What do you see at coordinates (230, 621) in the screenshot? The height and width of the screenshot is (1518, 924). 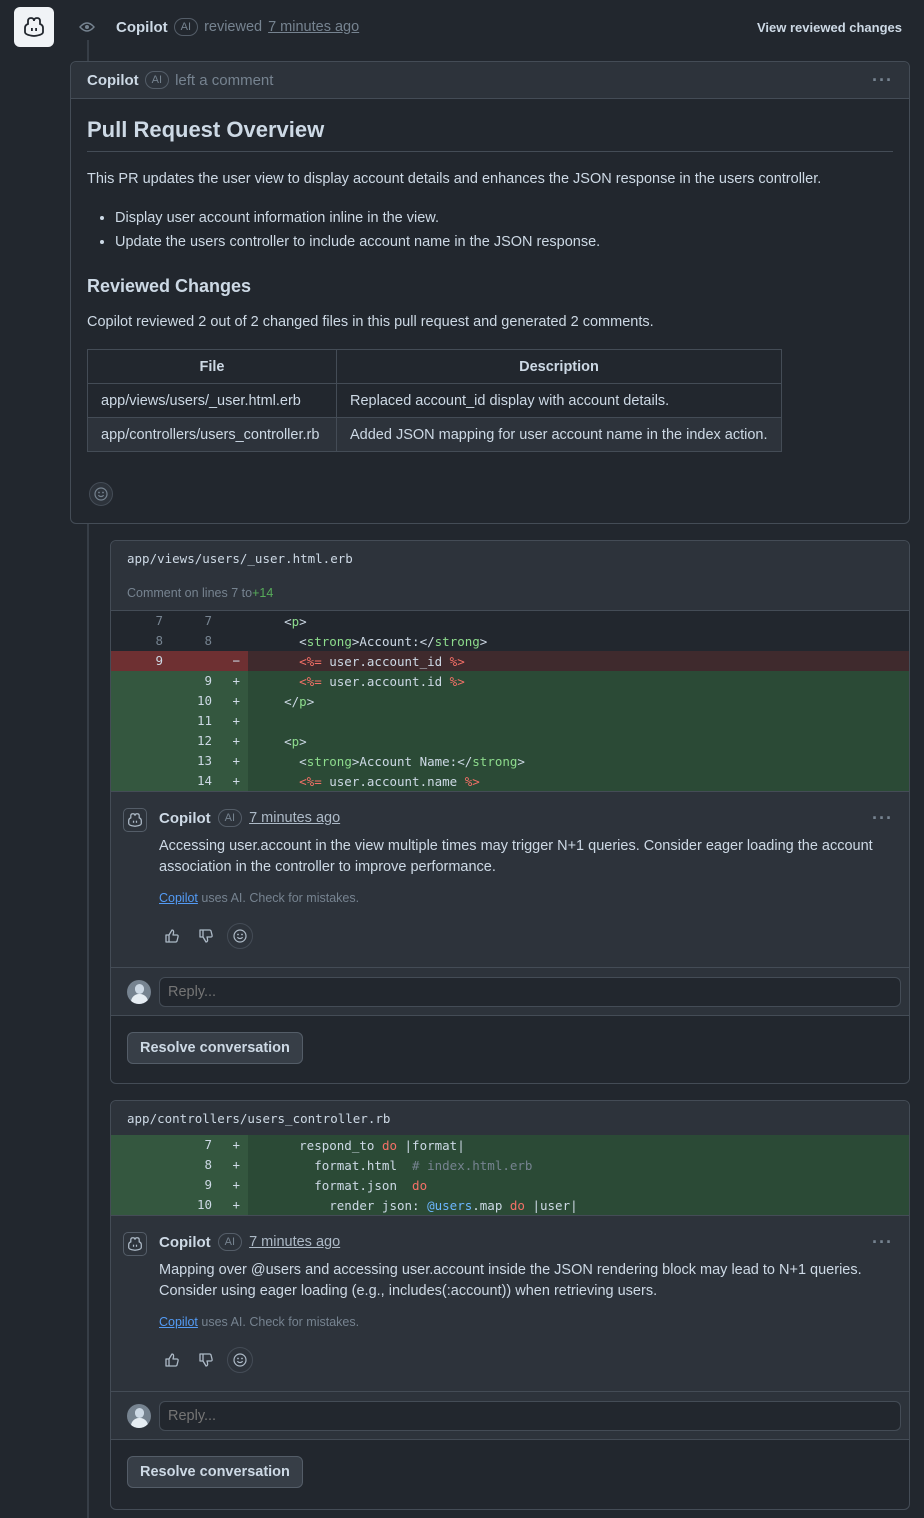 I see `diff-sign` at bounding box center [230, 621].